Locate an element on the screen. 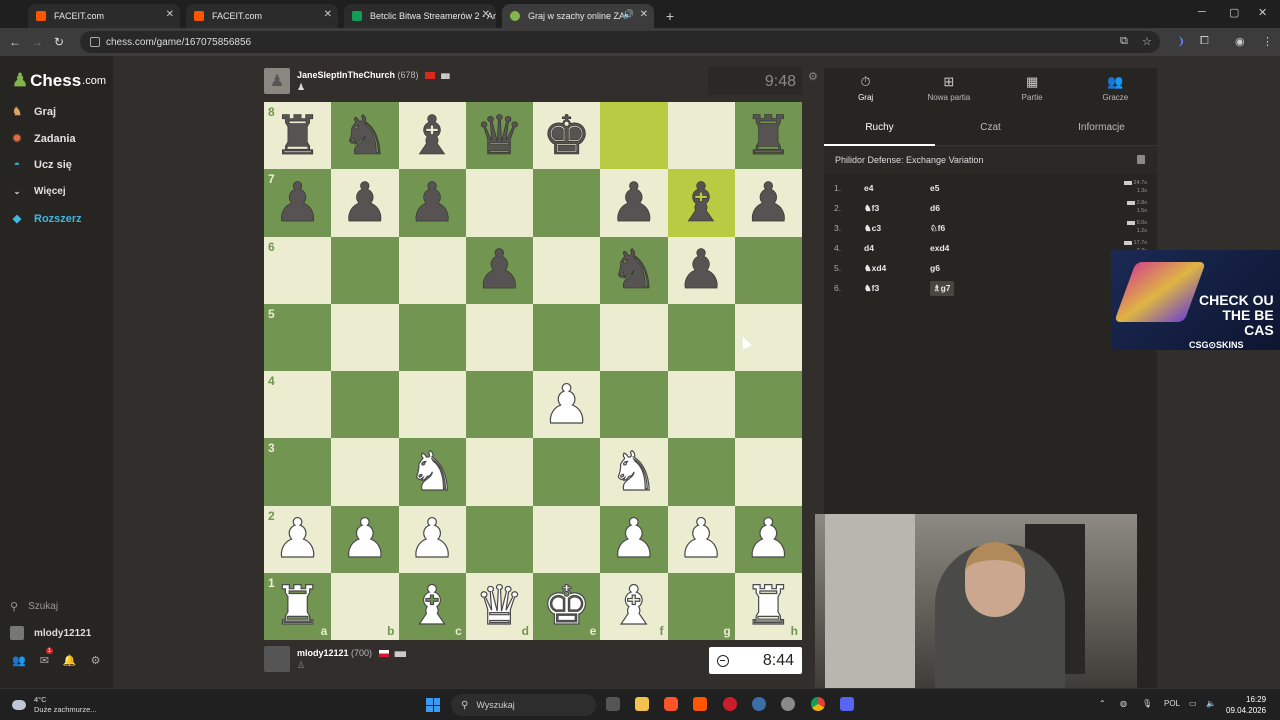 The image size is (1280, 720). task-view-icon is located at coordinates (613, 704).